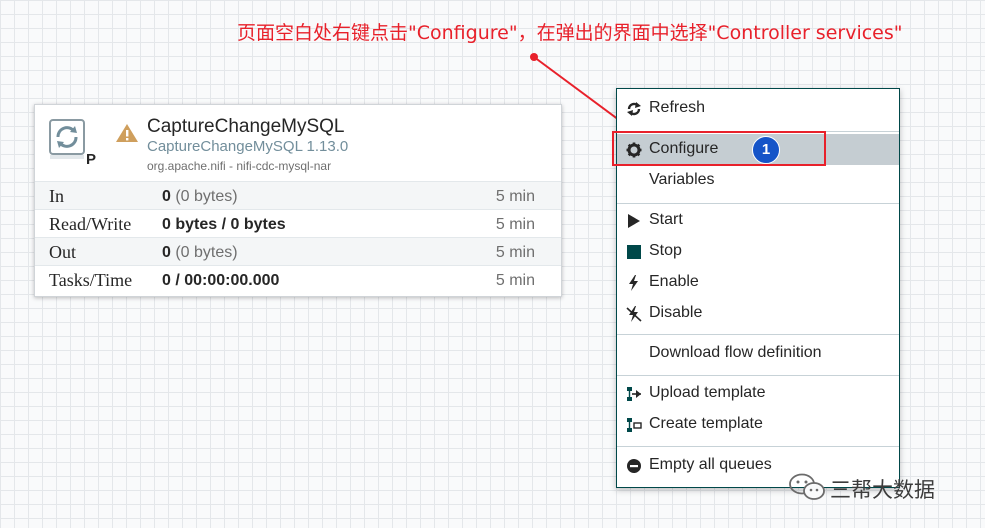  I want to click on arrow-start-dot, so click(534, 57).